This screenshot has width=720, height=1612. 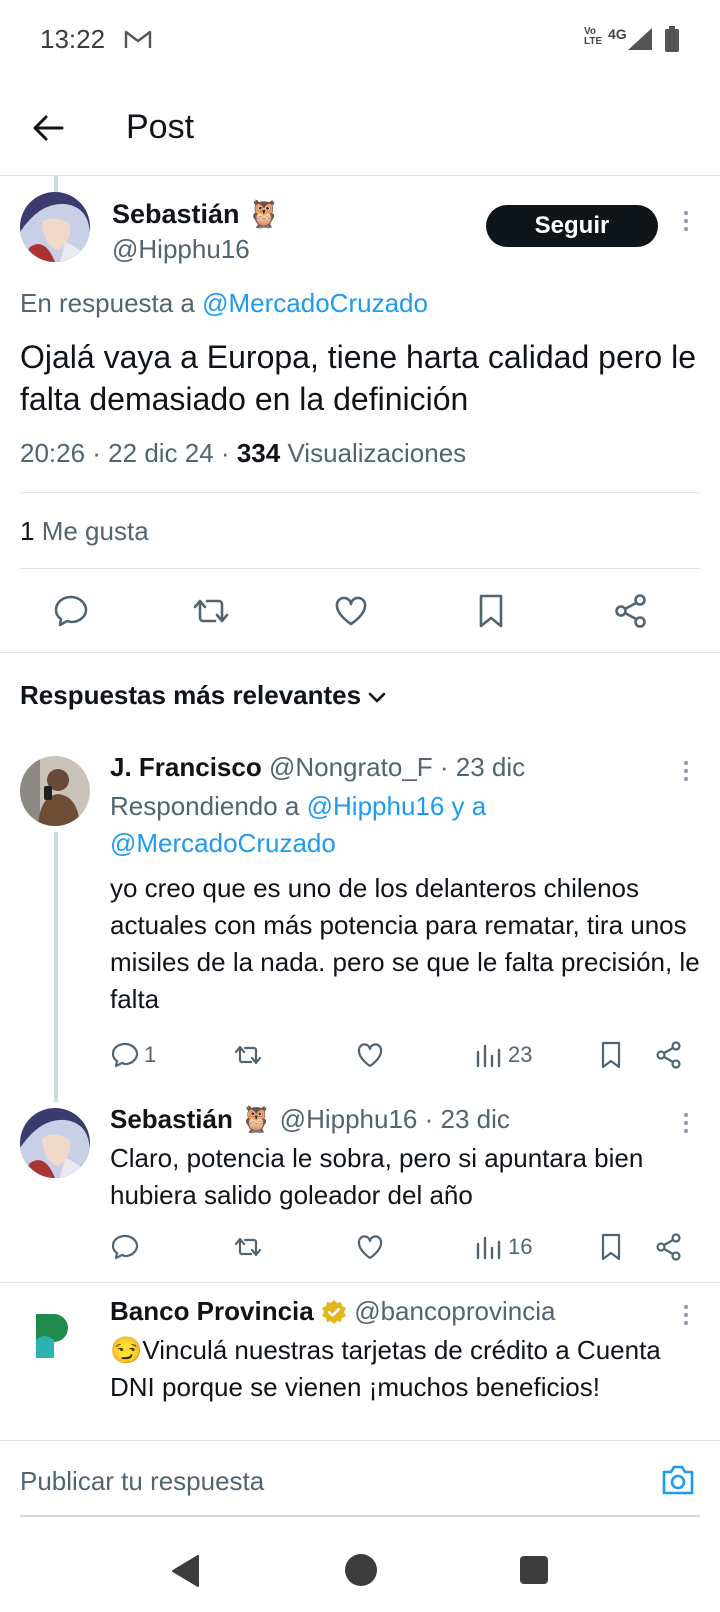 I want to click on nav-recents-icon, so click(x=534, y=1570).